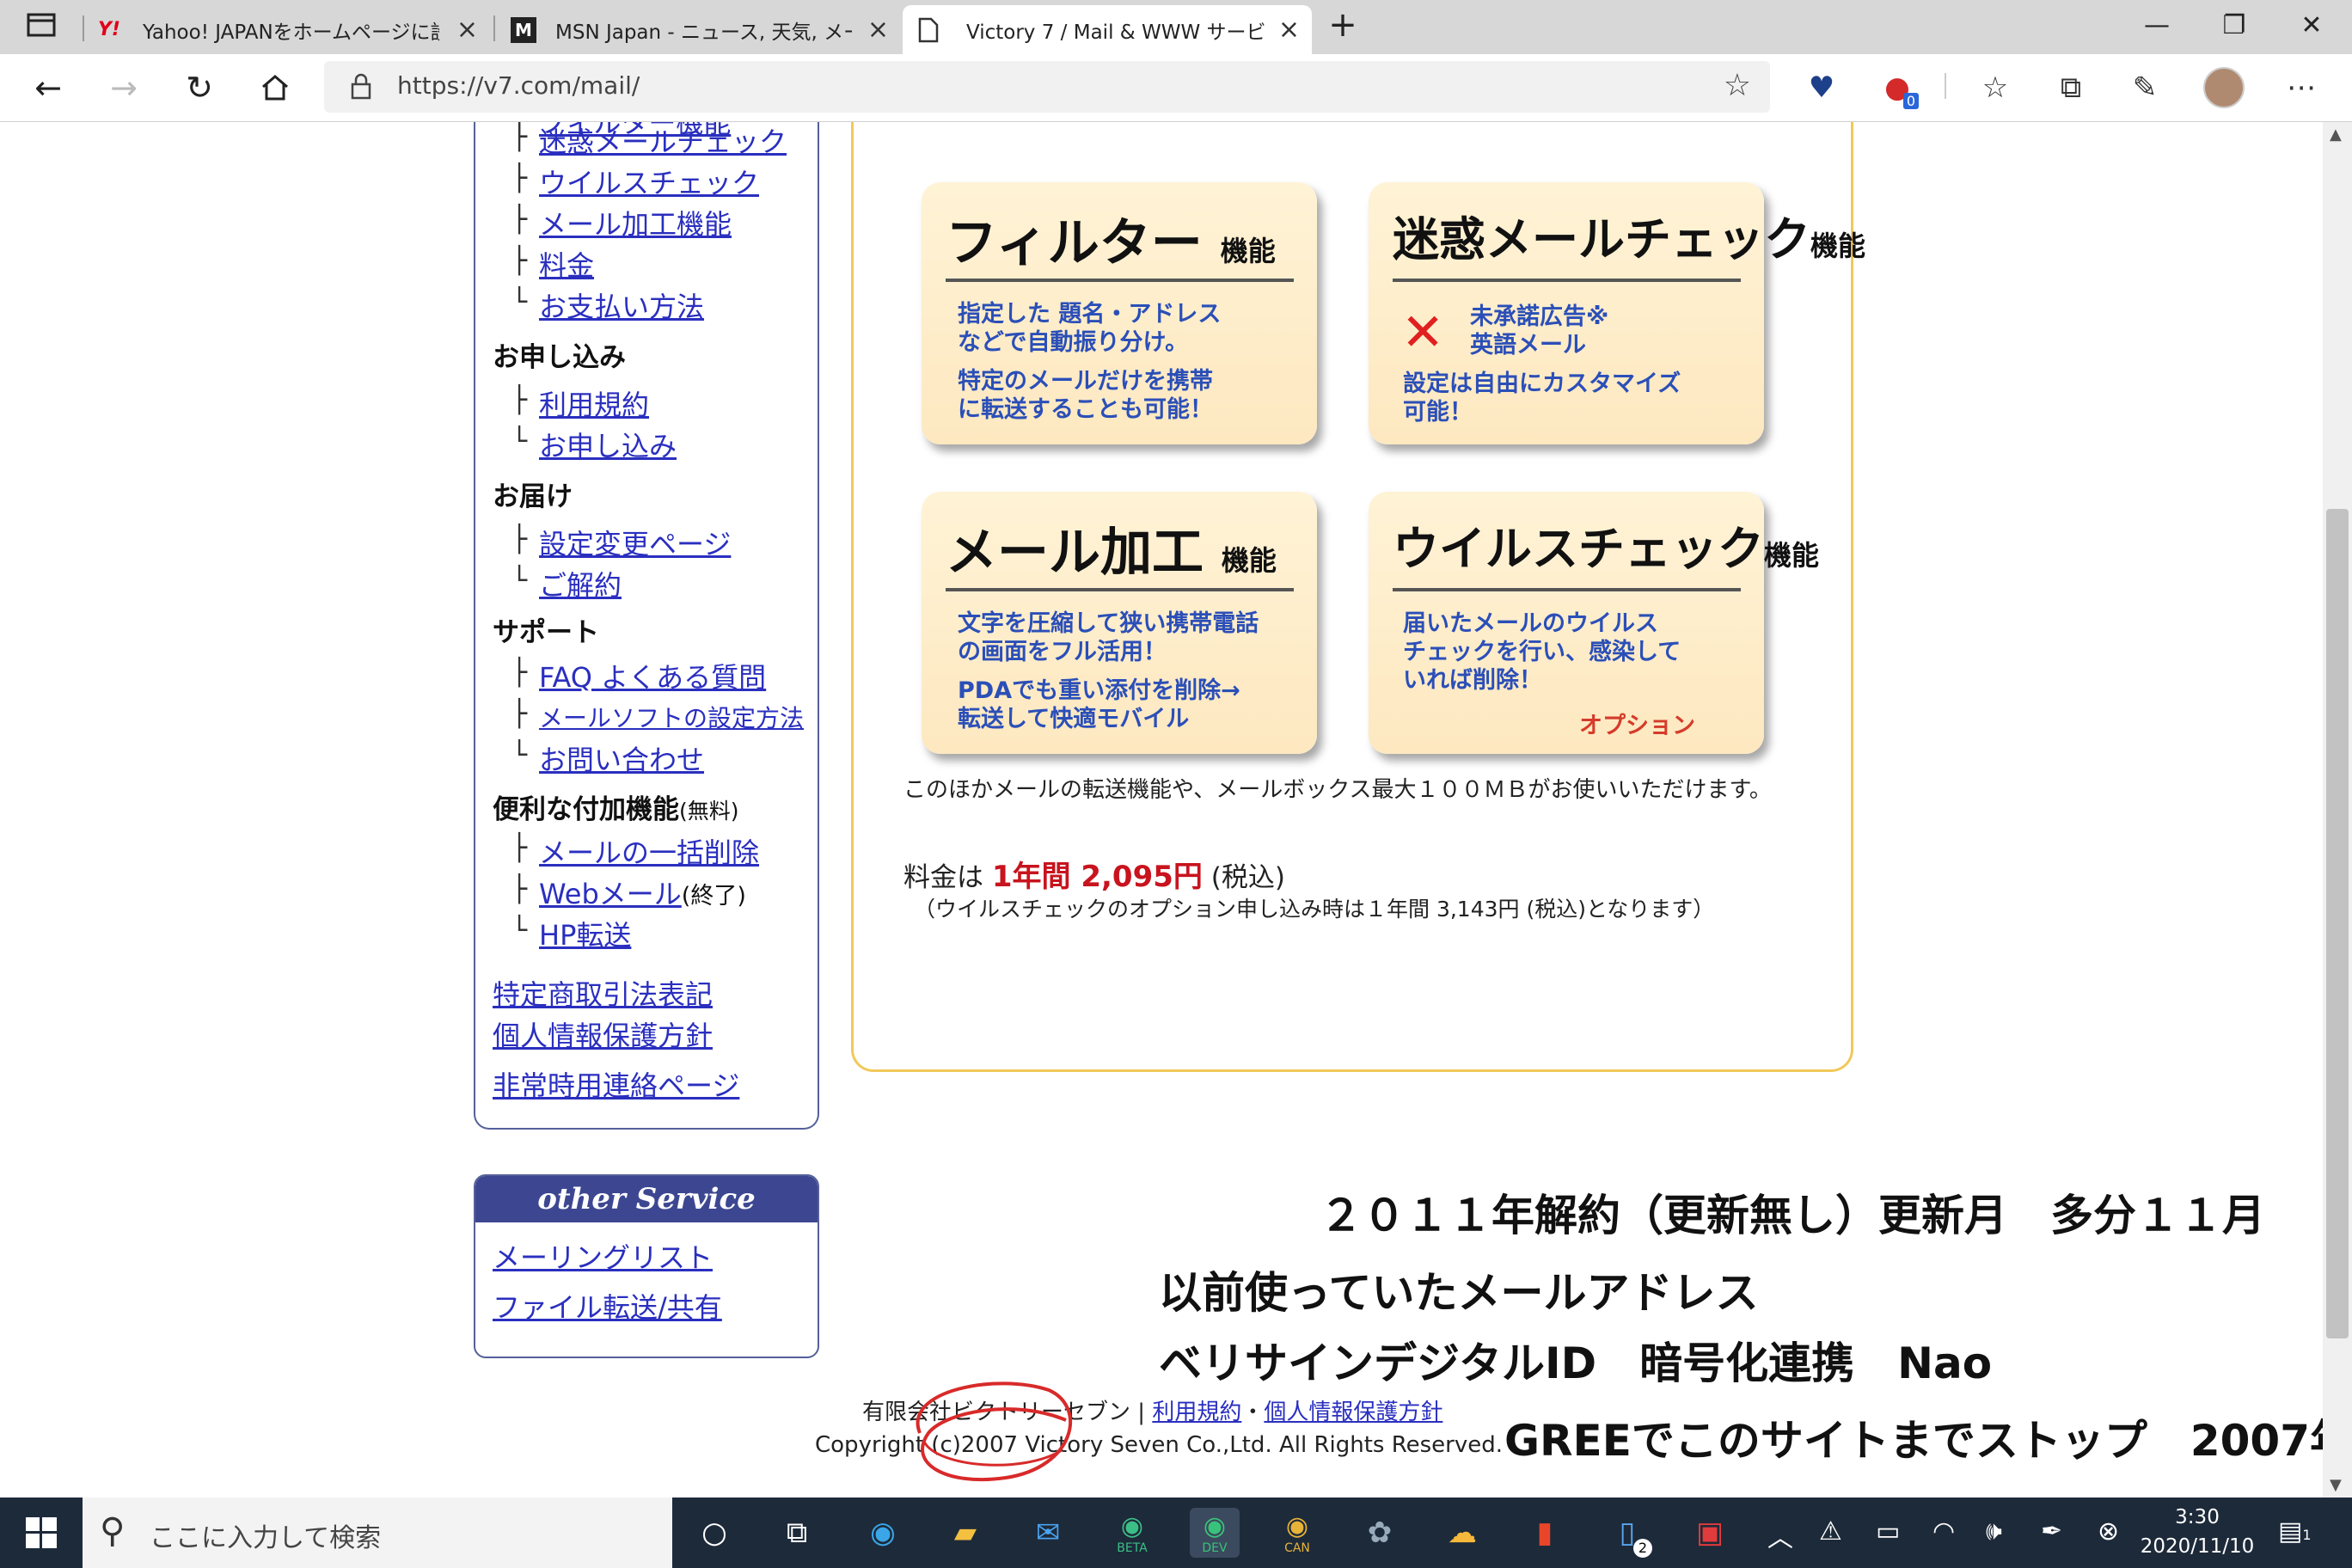 The width and height of the screenshot is (2352, 1568). I want to click on option-label: オプション, so click(1637, 726).